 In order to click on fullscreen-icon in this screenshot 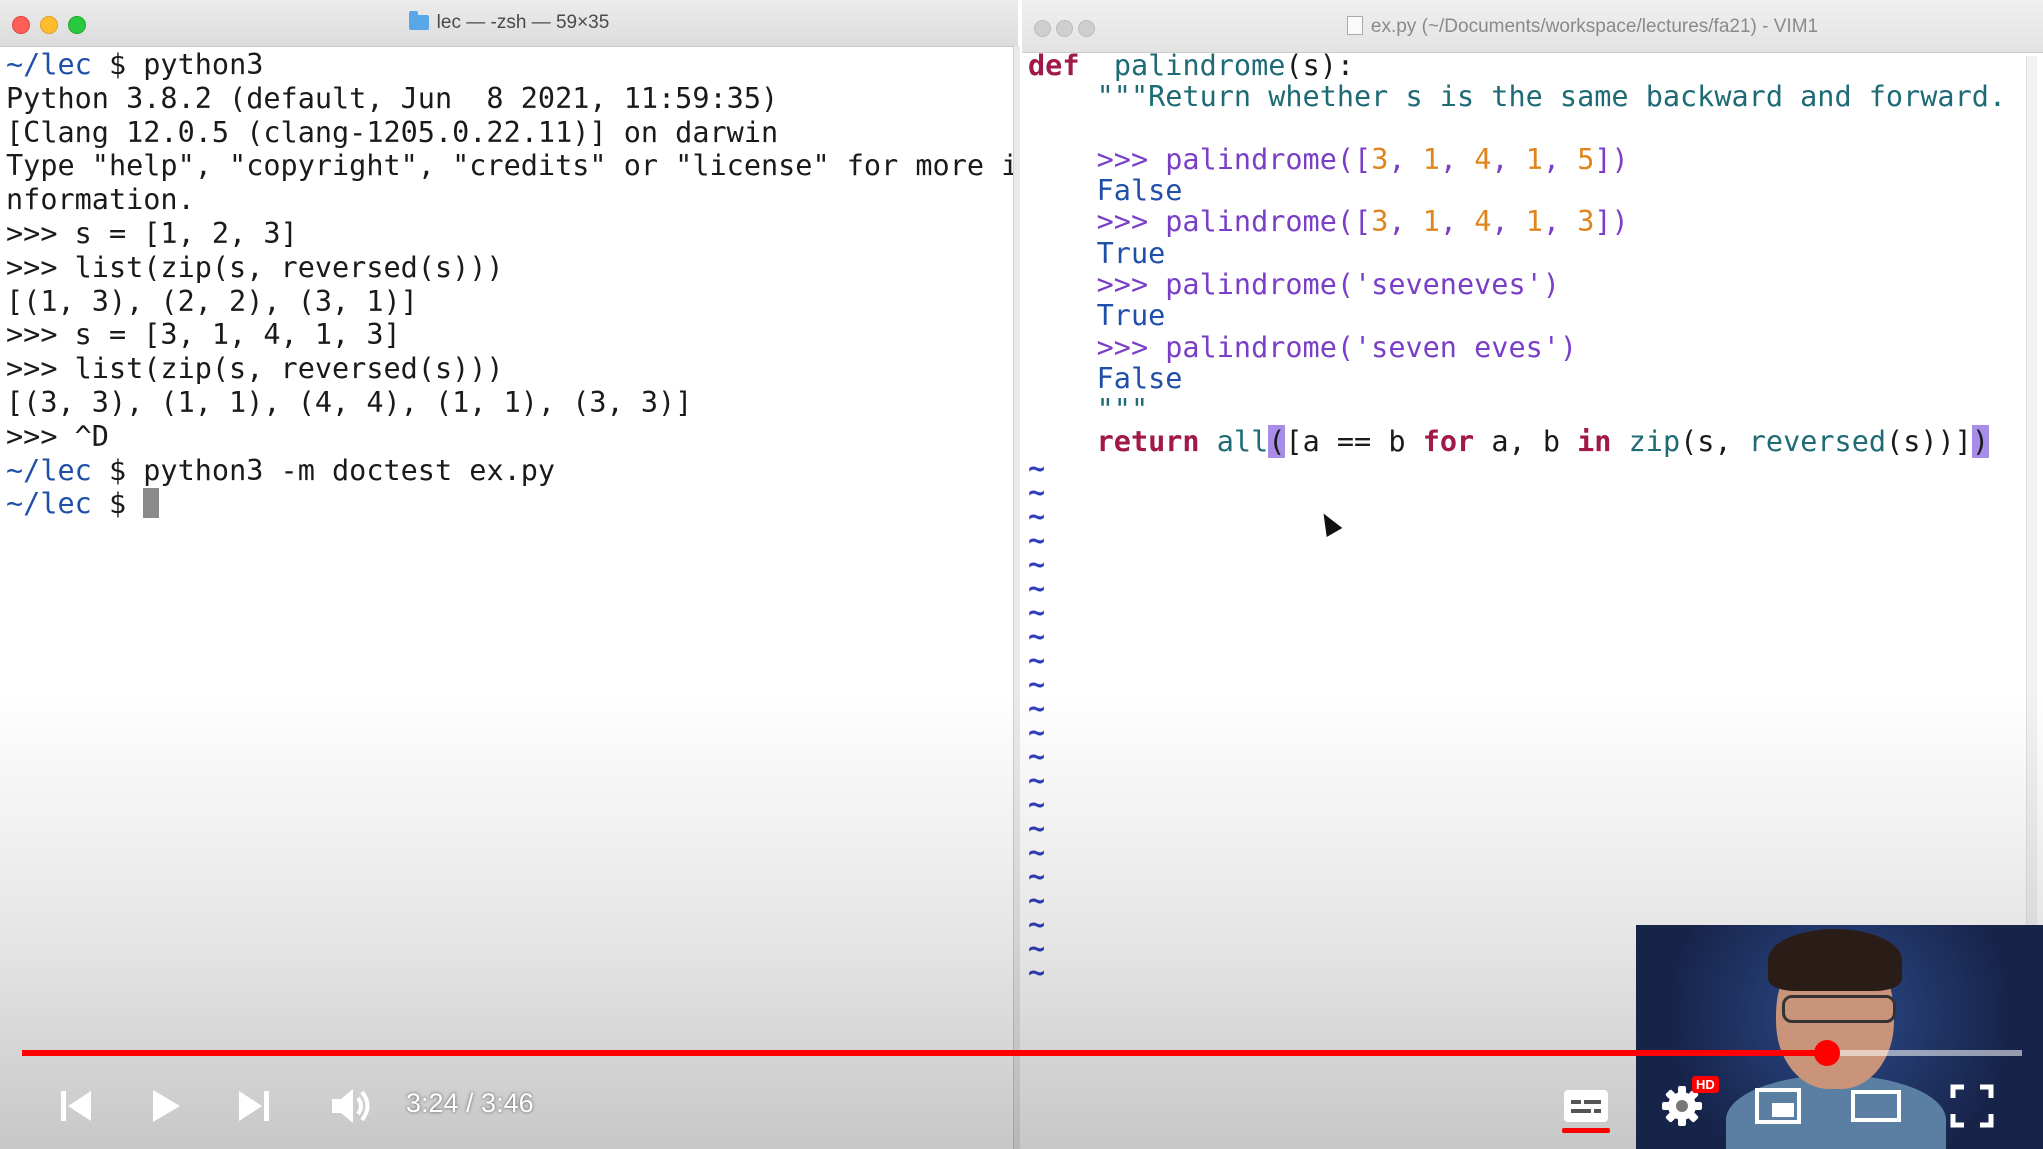, I will do `click(1972, 1106)`.